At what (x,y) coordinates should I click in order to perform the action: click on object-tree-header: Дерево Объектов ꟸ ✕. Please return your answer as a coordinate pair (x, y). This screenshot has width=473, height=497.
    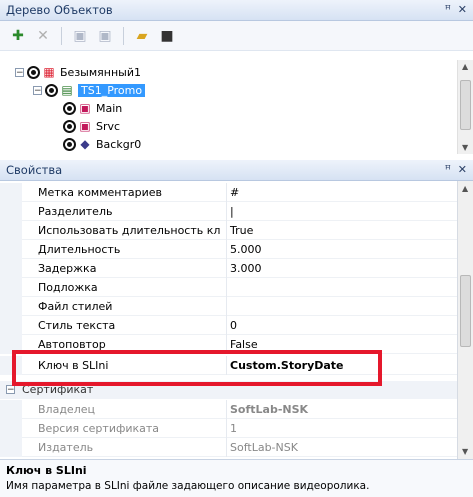
    Looking at the image, I should click on (236, 10).